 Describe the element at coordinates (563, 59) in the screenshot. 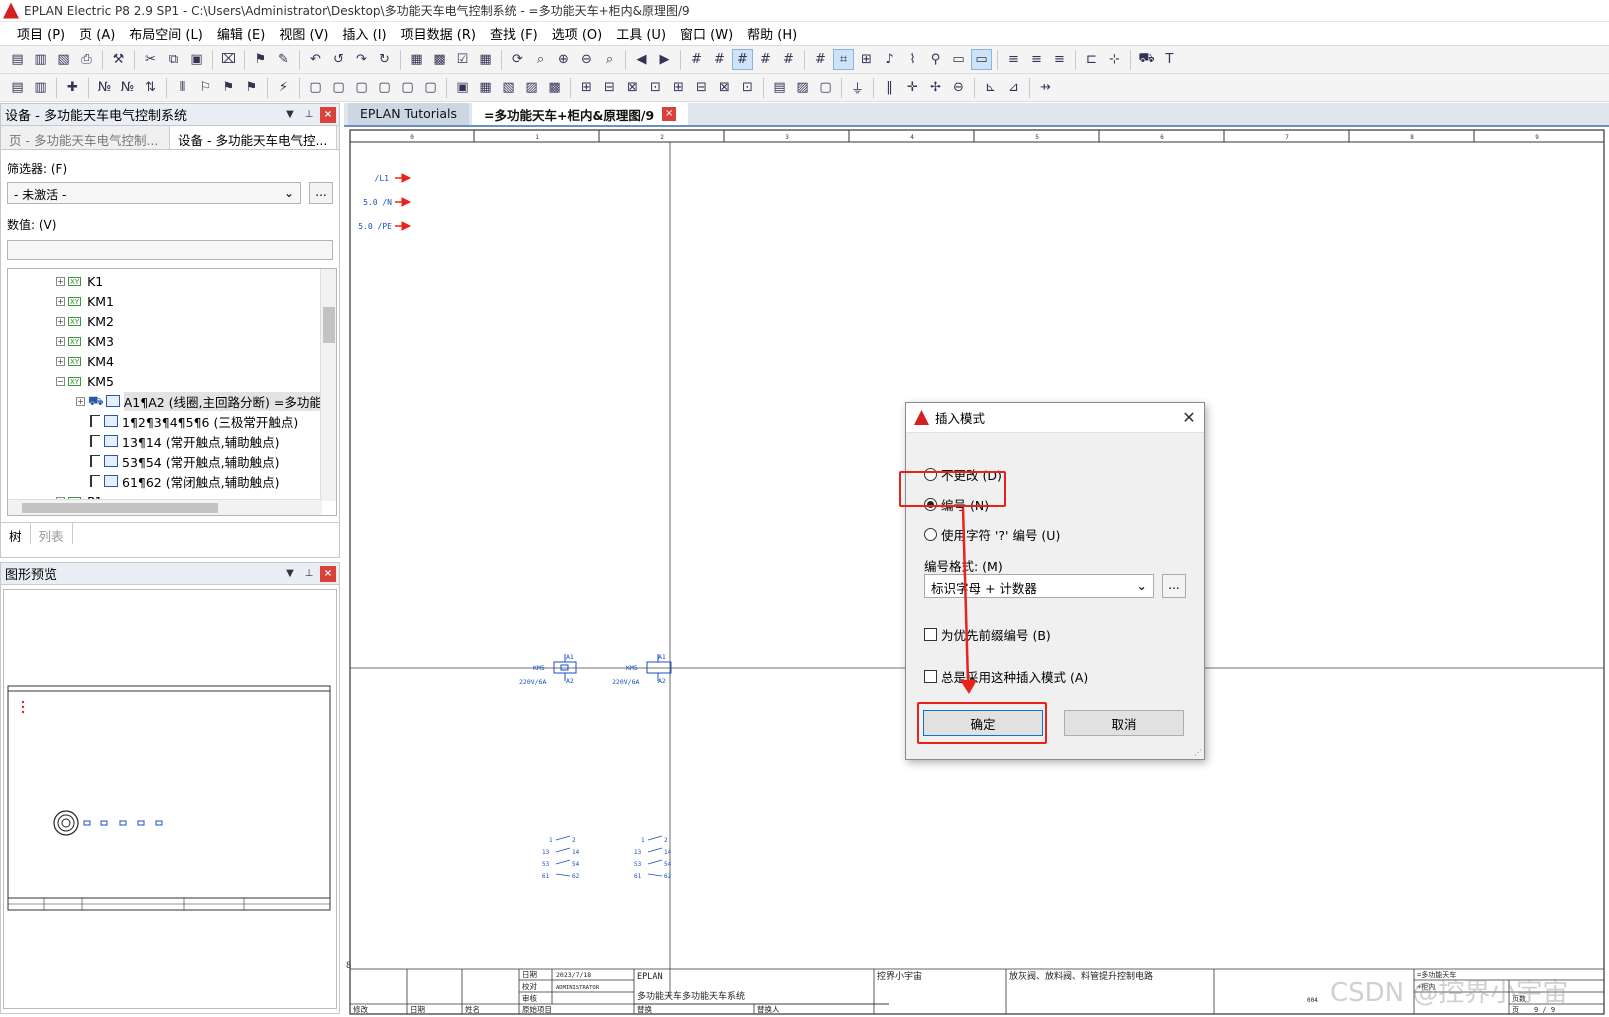

I see `zoom-in-icon: ⊕` at that location.